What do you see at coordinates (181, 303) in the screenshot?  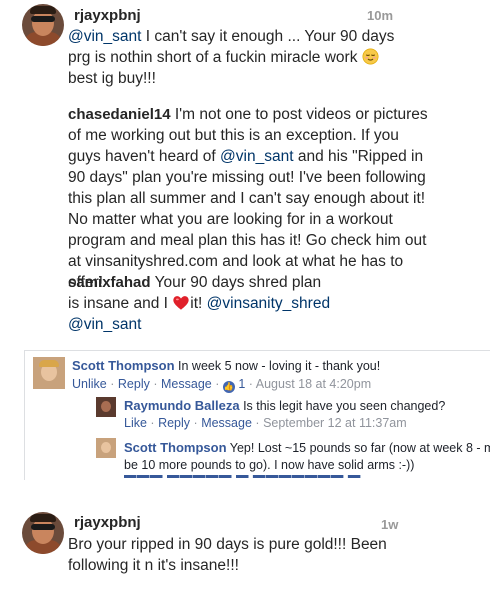 I see `red-heart-icon` at bounding box center [181, 303].